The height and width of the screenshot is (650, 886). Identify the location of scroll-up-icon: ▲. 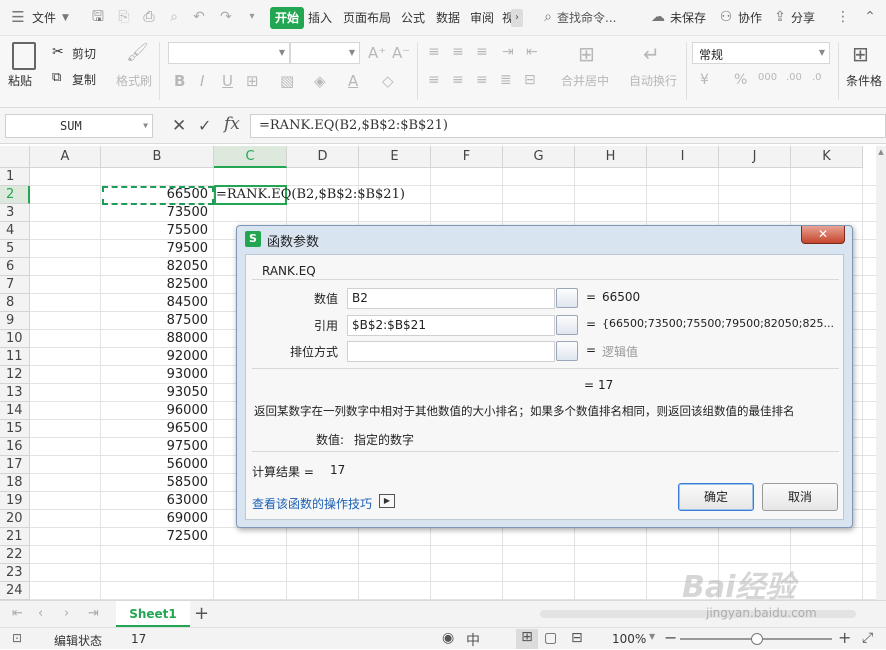
(881, 153).